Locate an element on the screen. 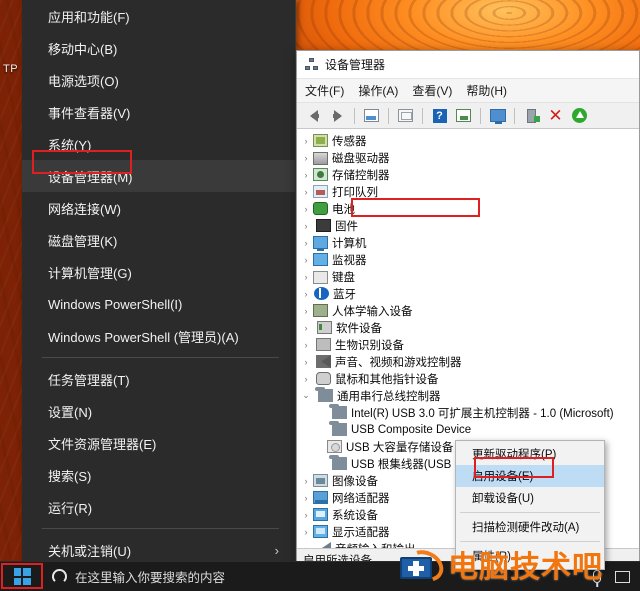 The height and width of the screenshot is (591, 640). scan-hardware-button is located at coordinates (405, 115).